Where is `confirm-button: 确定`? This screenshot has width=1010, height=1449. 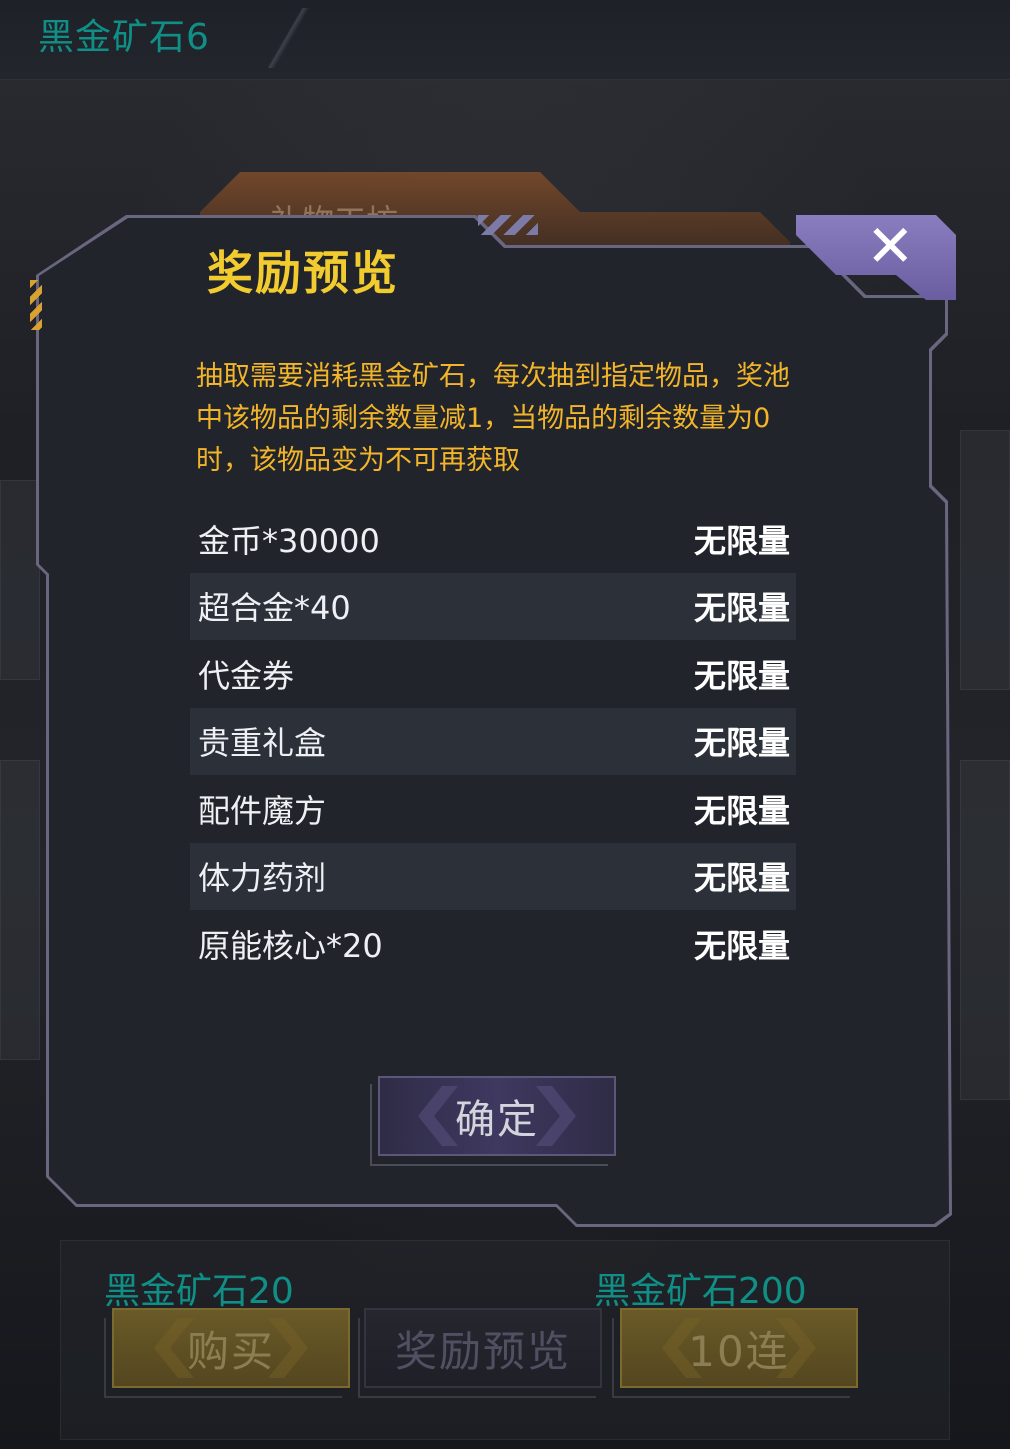 confirm-button: 确定 is located at coordinates (497, 1116).